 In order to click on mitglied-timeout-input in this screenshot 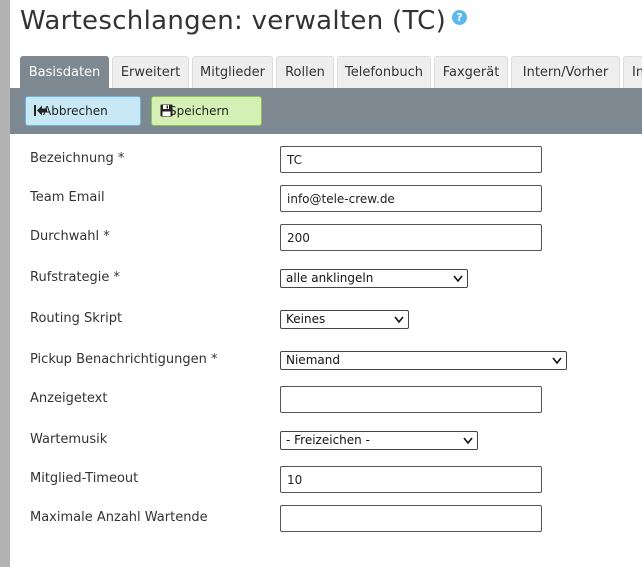, I will do `click(411, 479)`.